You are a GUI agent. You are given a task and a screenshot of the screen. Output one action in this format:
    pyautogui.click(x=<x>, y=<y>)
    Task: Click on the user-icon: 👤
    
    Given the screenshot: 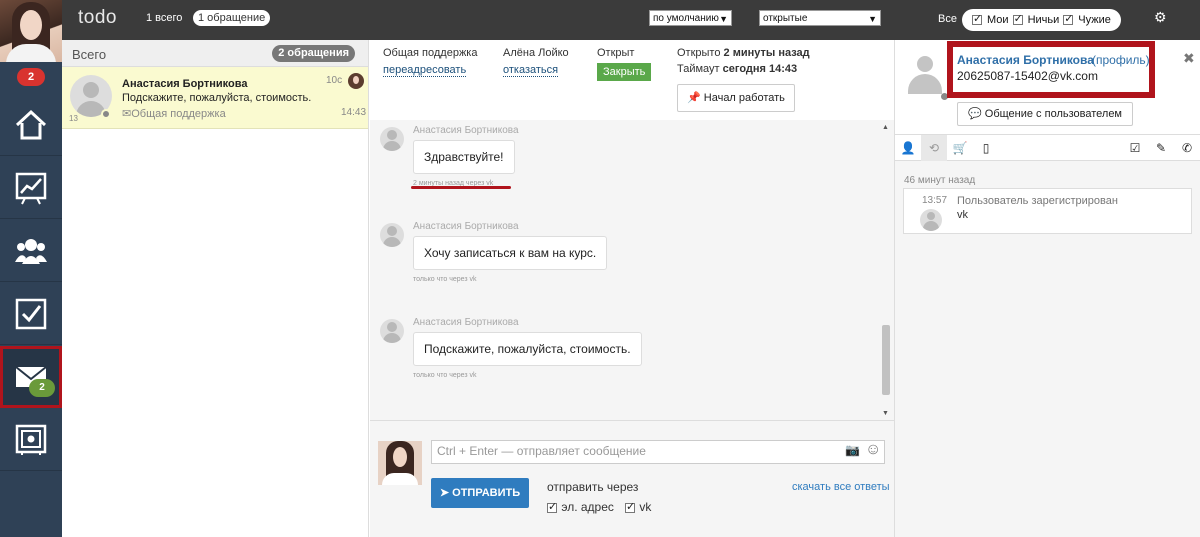 What is the action you would take?
    pyautogui.click(x=908, y=148)
    